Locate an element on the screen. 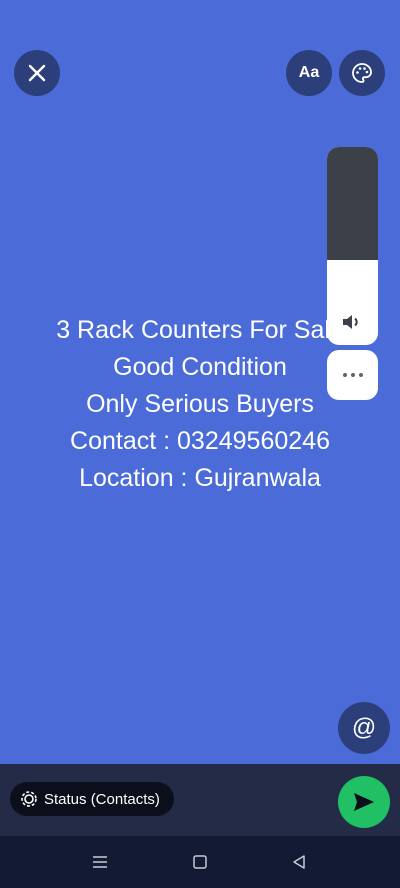  volume-slider is located at coordinates (352, 246).